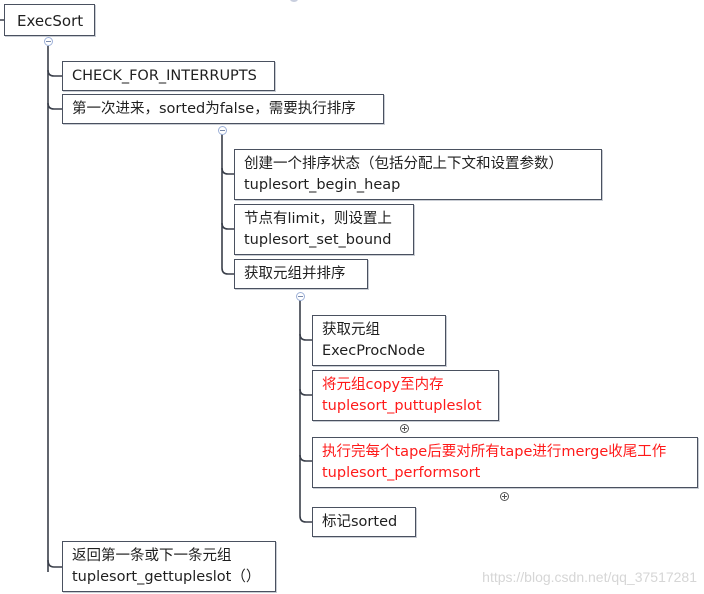 The height and width of the screenshot is (594, 704). What do you see at coordinates (589, 577) in the screenshot?
I see `watermark-text: https://blog.csdn.net/qq_37517281` at bounding box center [589, 577].